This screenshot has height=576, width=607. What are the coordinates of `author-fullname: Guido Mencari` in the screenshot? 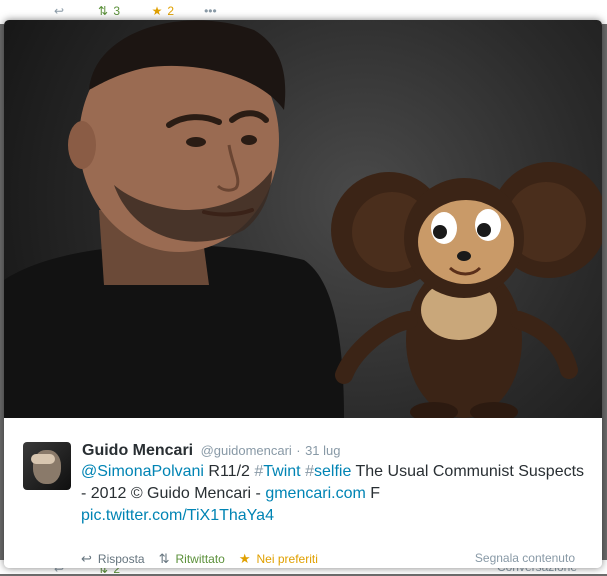 It's located at (137, 450).